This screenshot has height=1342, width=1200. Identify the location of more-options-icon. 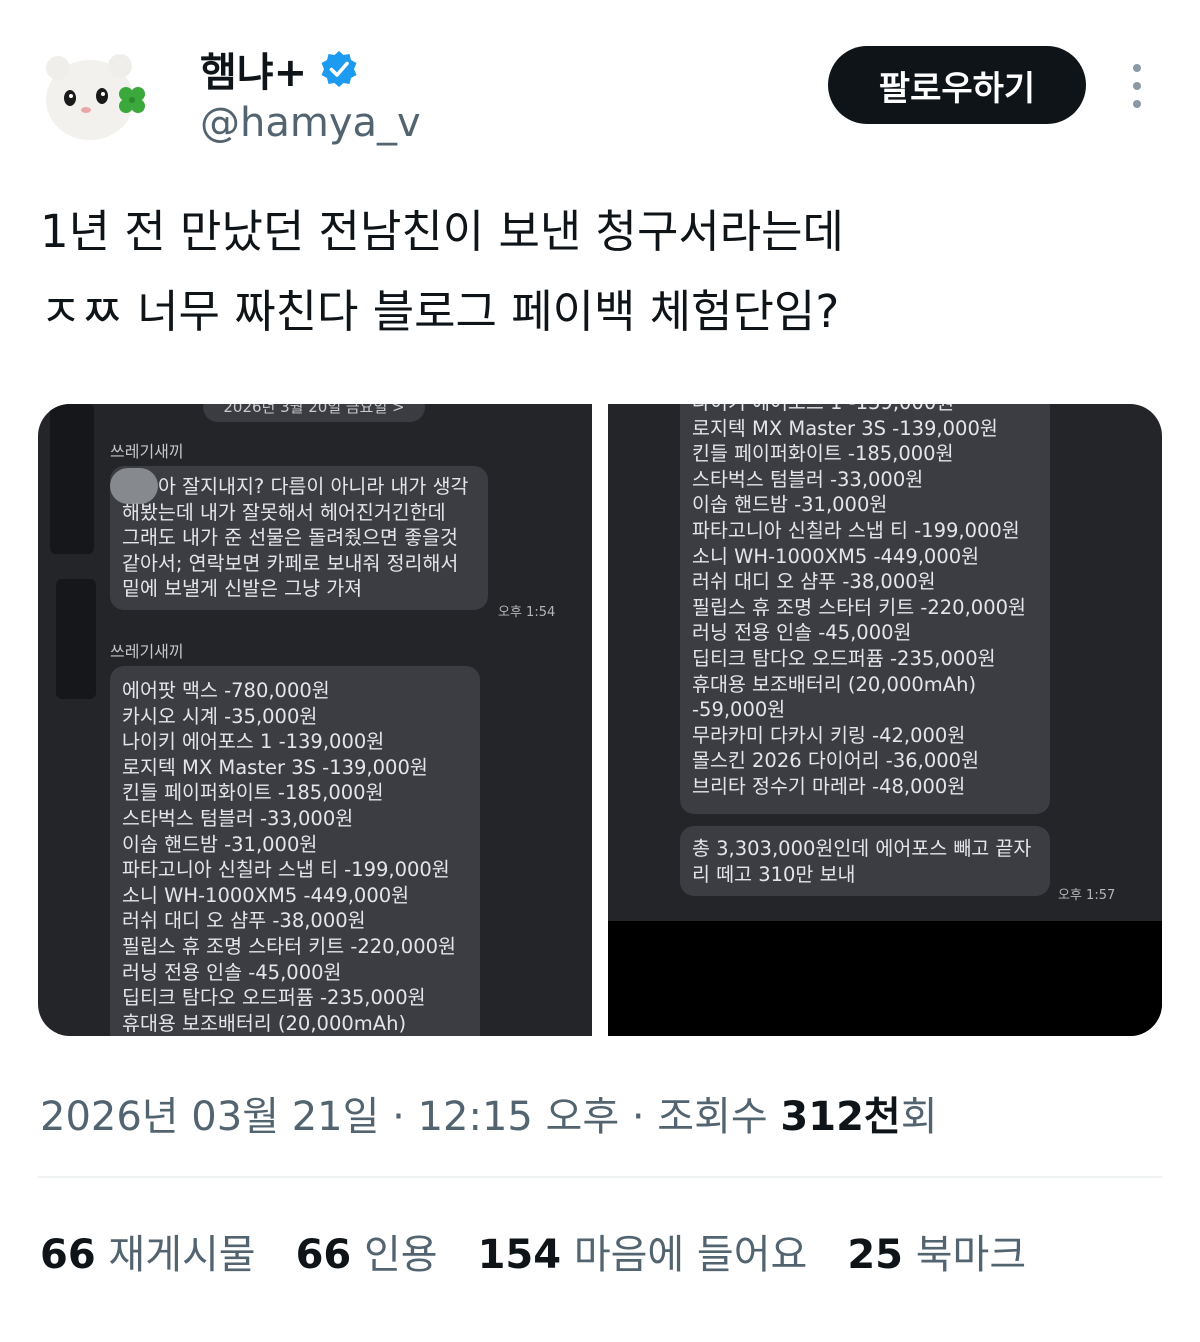
(1137, 86).